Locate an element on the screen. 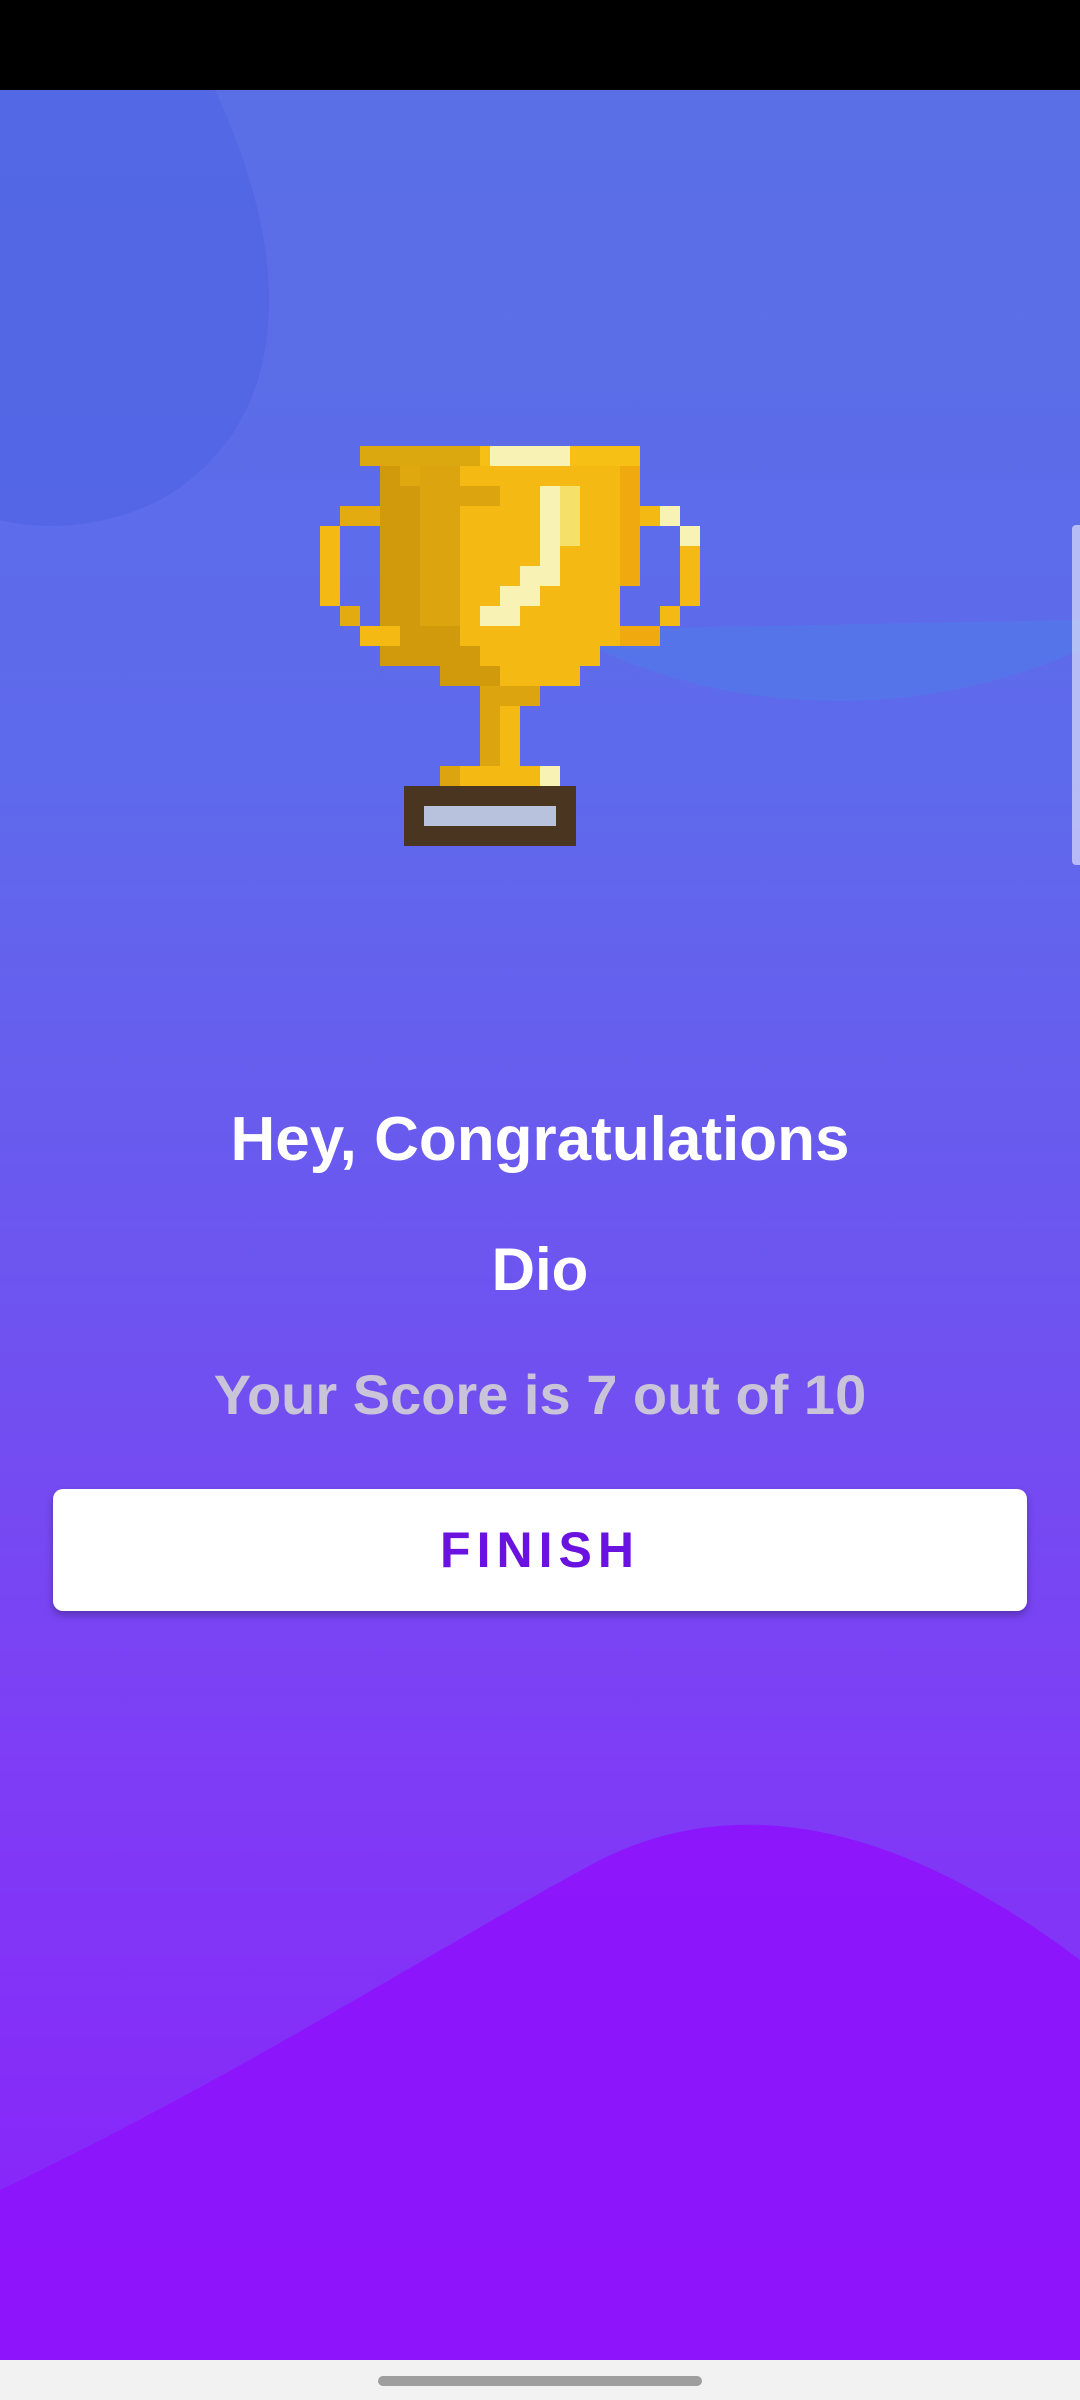 This screenshot has height=2400, width=1080. edge-panel-handle is located at coordinates (1076, 695).